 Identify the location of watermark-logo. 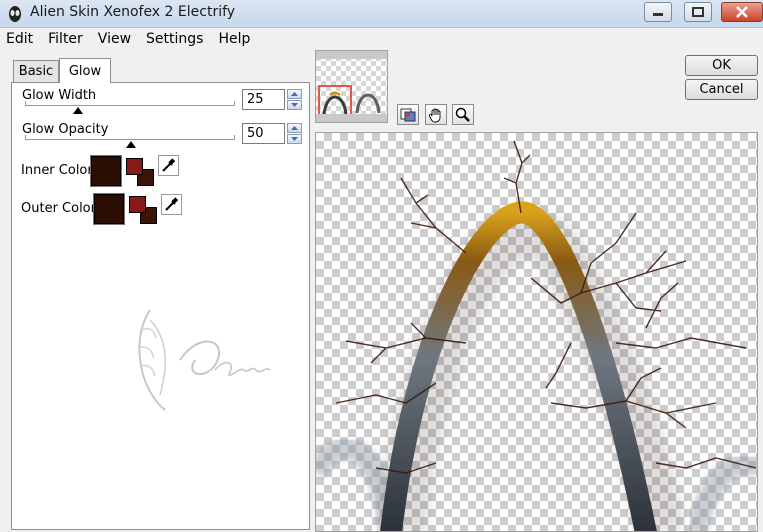
(204, 360).